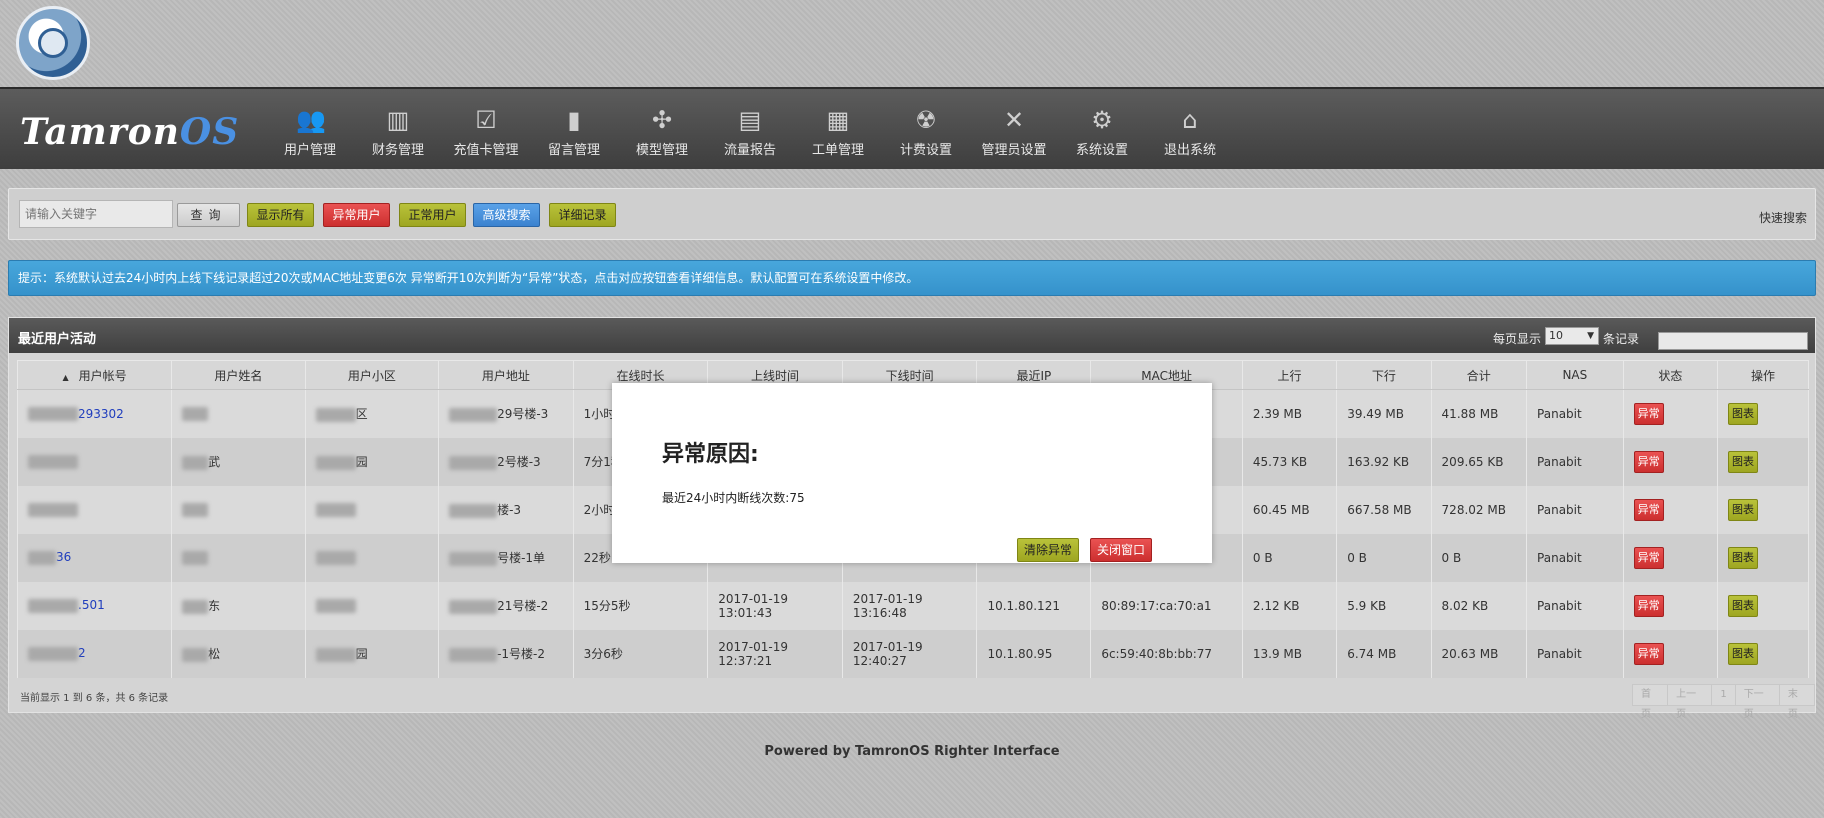 The width and height of the screenshot is (1824, 818). Describe the element at coordinates (733, 498) in the screenshot. I see `modal-message: 最近24小时内断线次数:75` at that location.